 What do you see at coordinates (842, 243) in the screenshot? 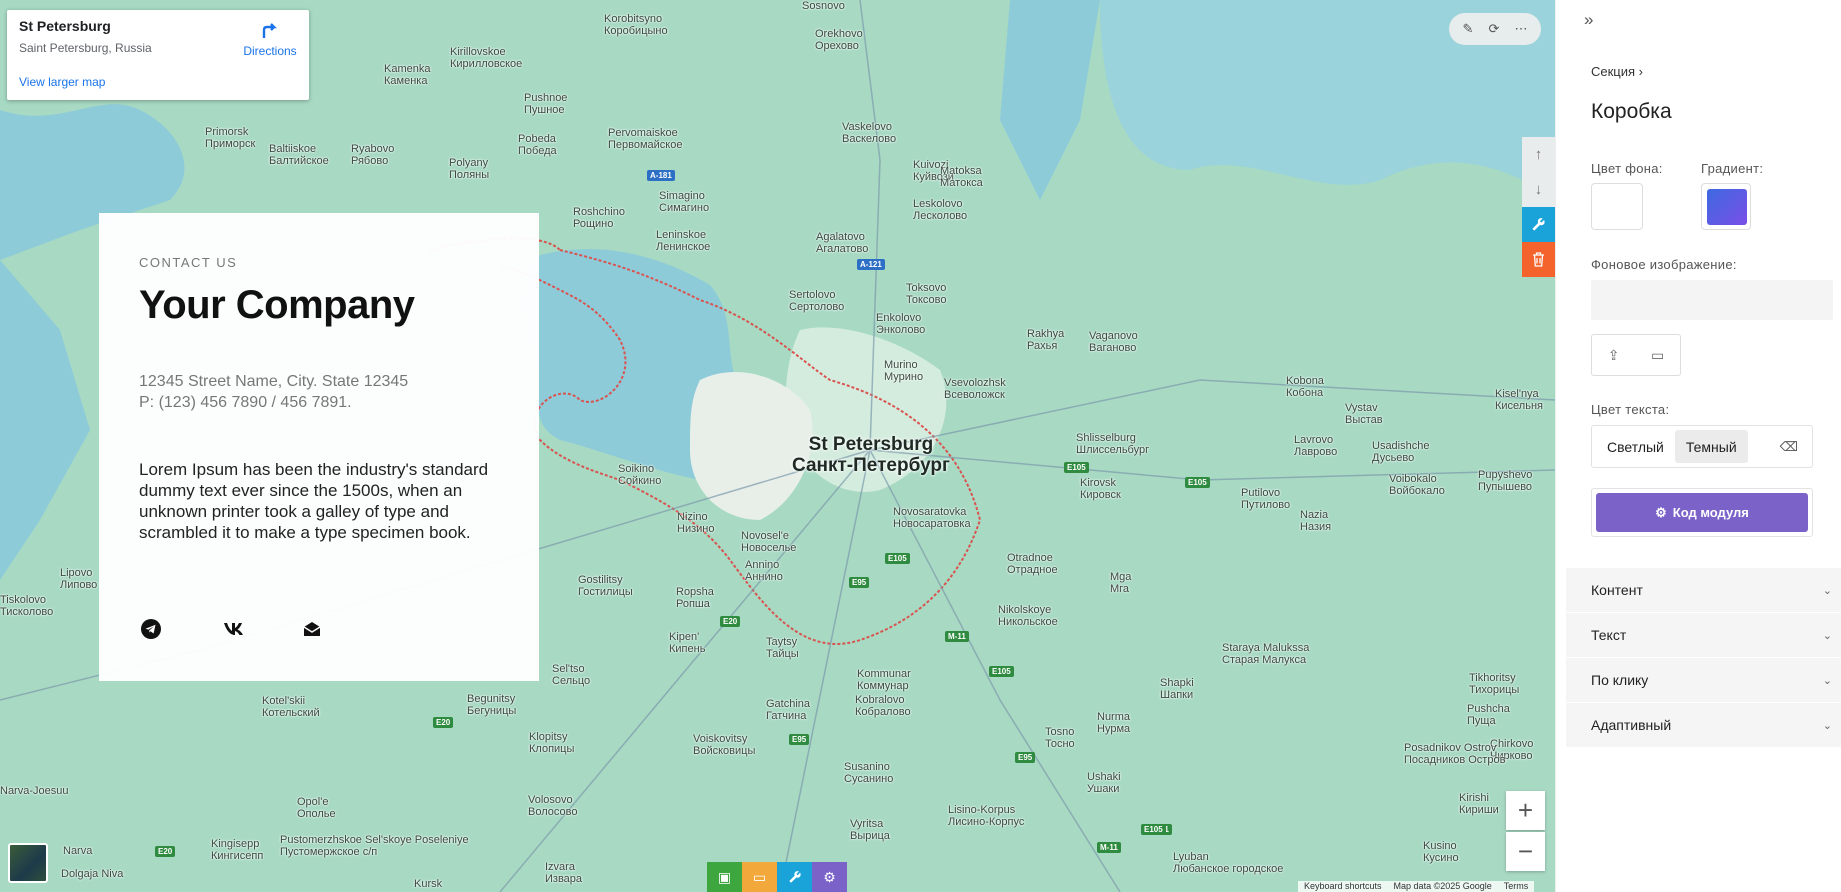
I see `map-place-label: Agalatovo Агалатово` at bounding box center [842, 243].